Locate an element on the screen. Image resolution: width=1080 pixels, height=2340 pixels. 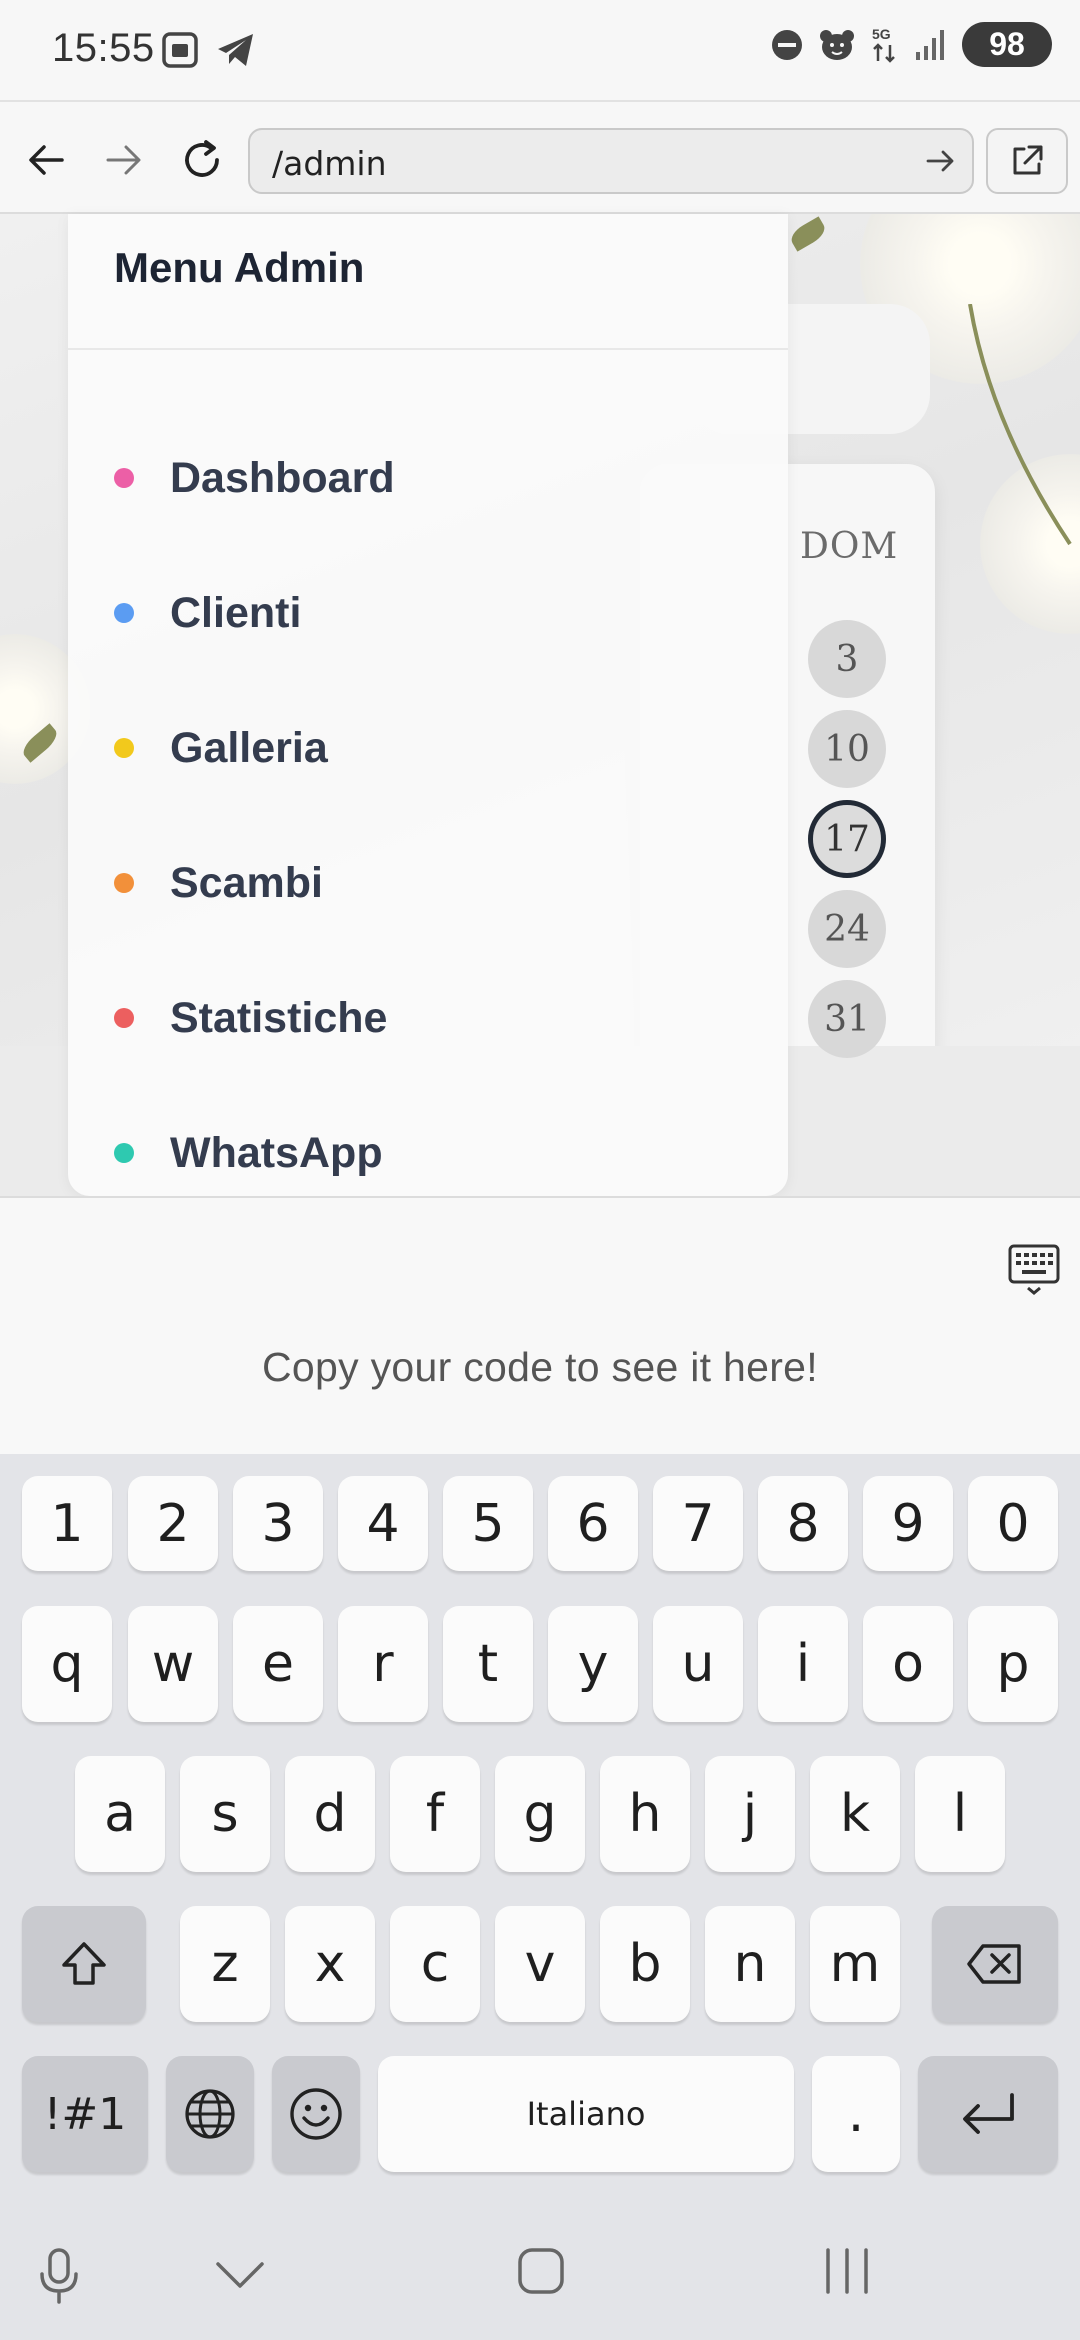
key-9: 9 is located at coordinates (908, 1523).